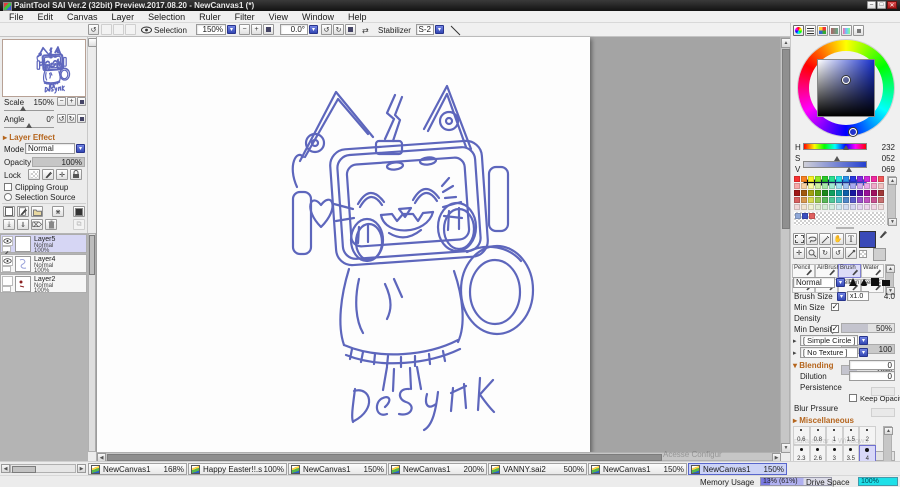 Image resolution: width=900 pixels, height=487 pixels. Describe the element at coordinates (58, 211) in the screenshot. I see `layer-mask-button: ⋇` at that location.